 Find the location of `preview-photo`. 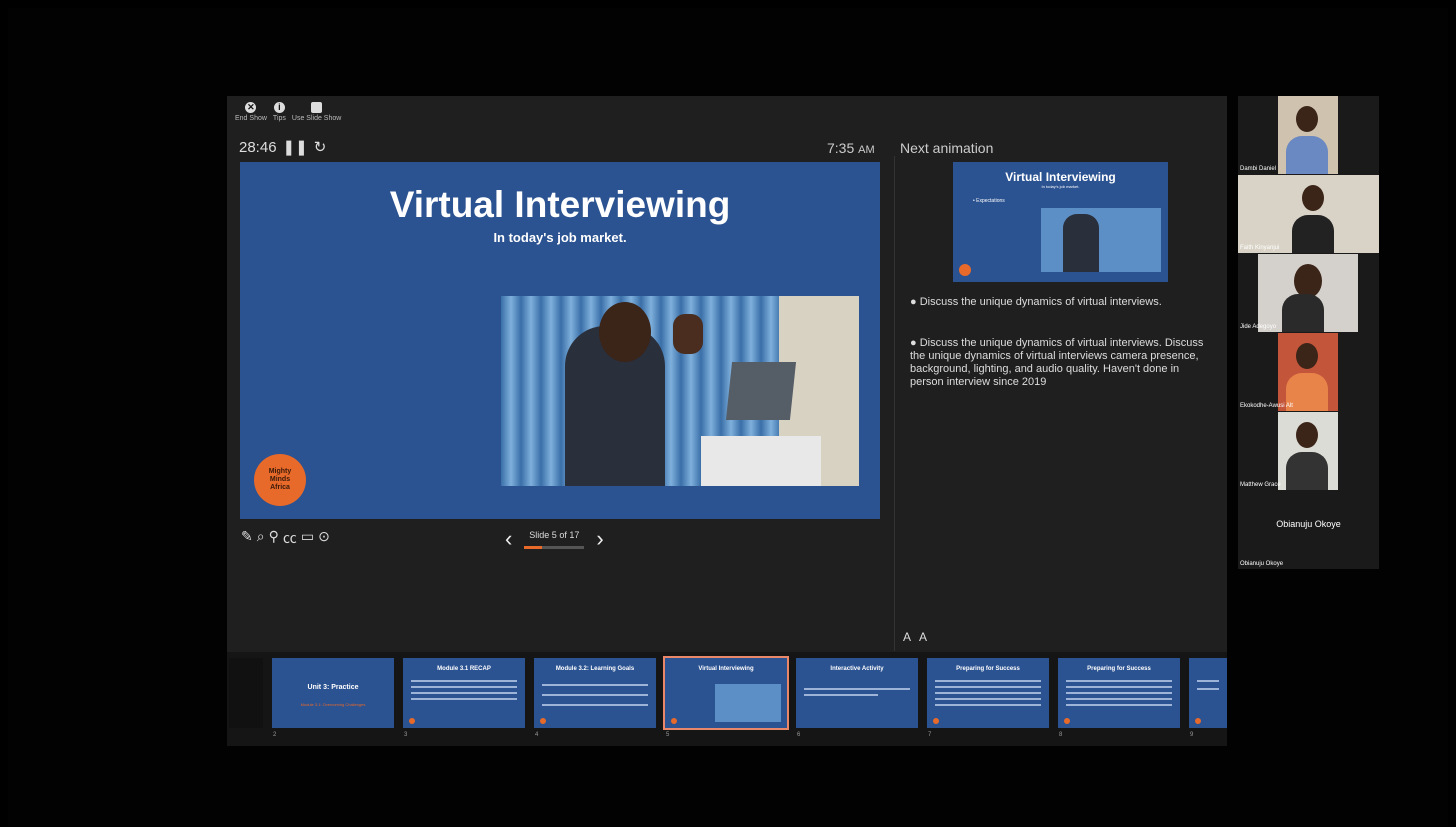

preview-photo is located at coordinates (1101, 240).